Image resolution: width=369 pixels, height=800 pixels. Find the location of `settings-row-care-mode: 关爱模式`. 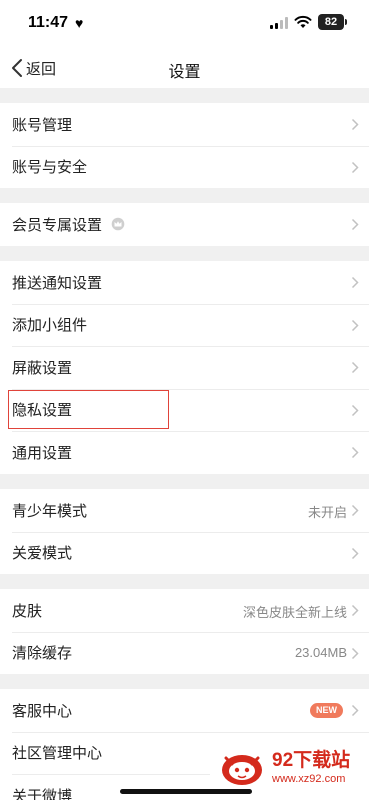

settings-row-care-mode: 关爱模式 is located at coordinates (184, 553).